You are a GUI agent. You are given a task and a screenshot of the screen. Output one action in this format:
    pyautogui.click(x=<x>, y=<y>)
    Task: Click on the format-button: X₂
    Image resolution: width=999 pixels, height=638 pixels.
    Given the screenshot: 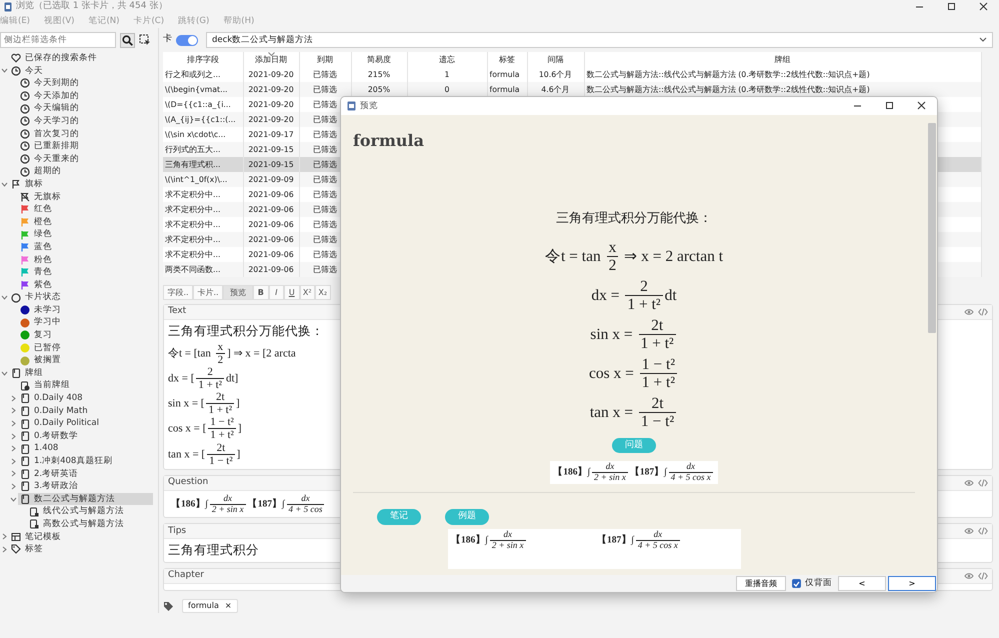 What is the action you would take?
    pyautogui.click(x=322, y=292)
    